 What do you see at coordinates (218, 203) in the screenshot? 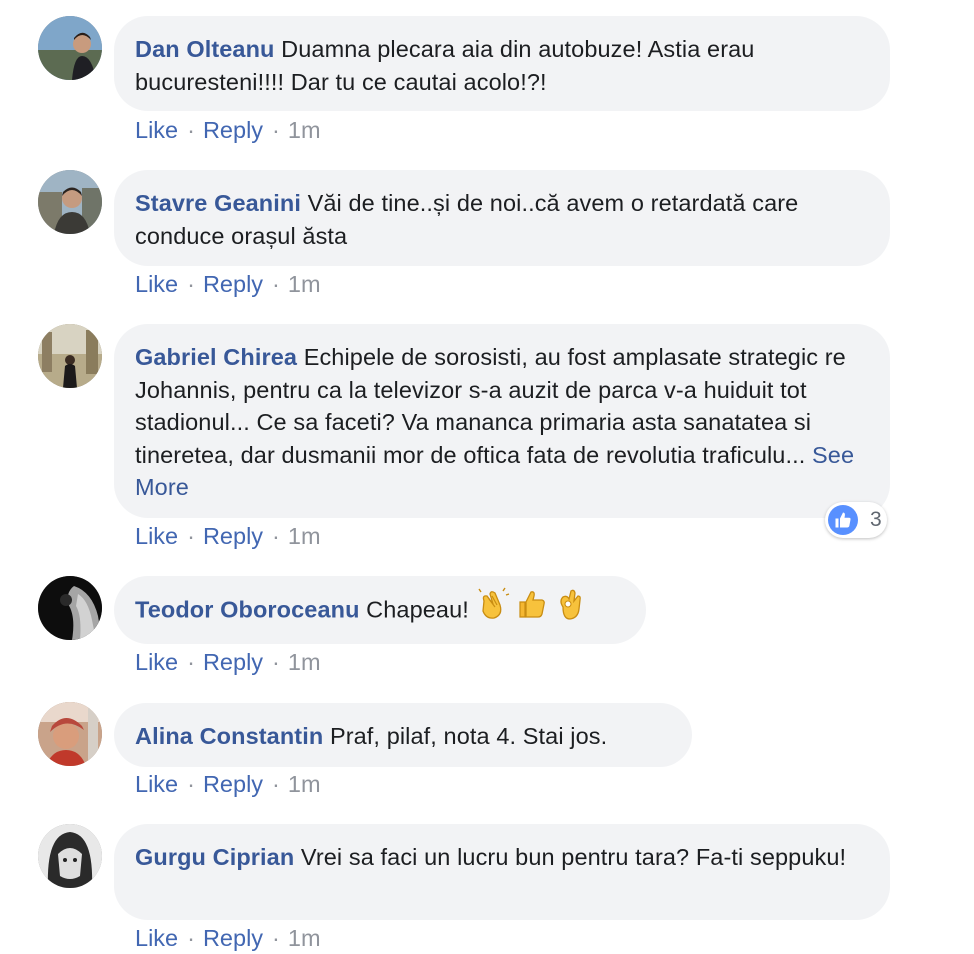
I see `comment-author: Stavre Geanini` at bounding box center [218, 203].